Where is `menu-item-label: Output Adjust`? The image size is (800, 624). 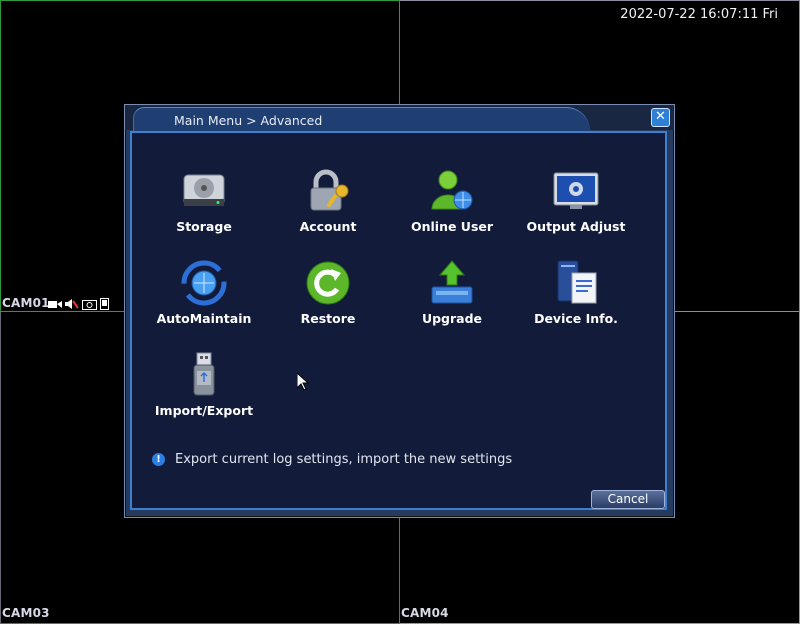
menu-item-label: Output Adjust is located at coordinates (576, 226).